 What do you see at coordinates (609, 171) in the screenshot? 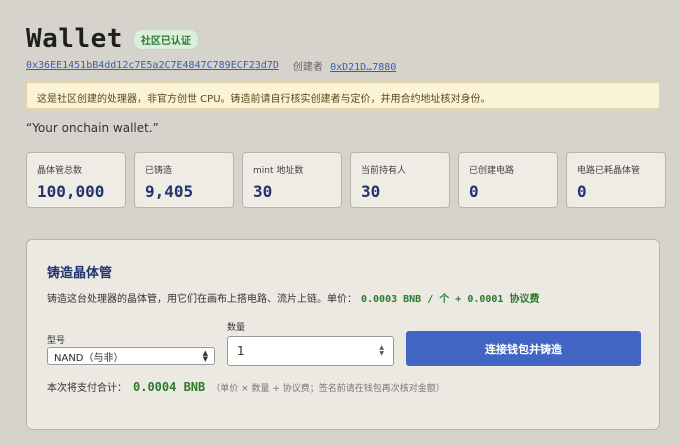
I see `stat-label: 电路已耗晶体管` at bounding box center [609, 171].